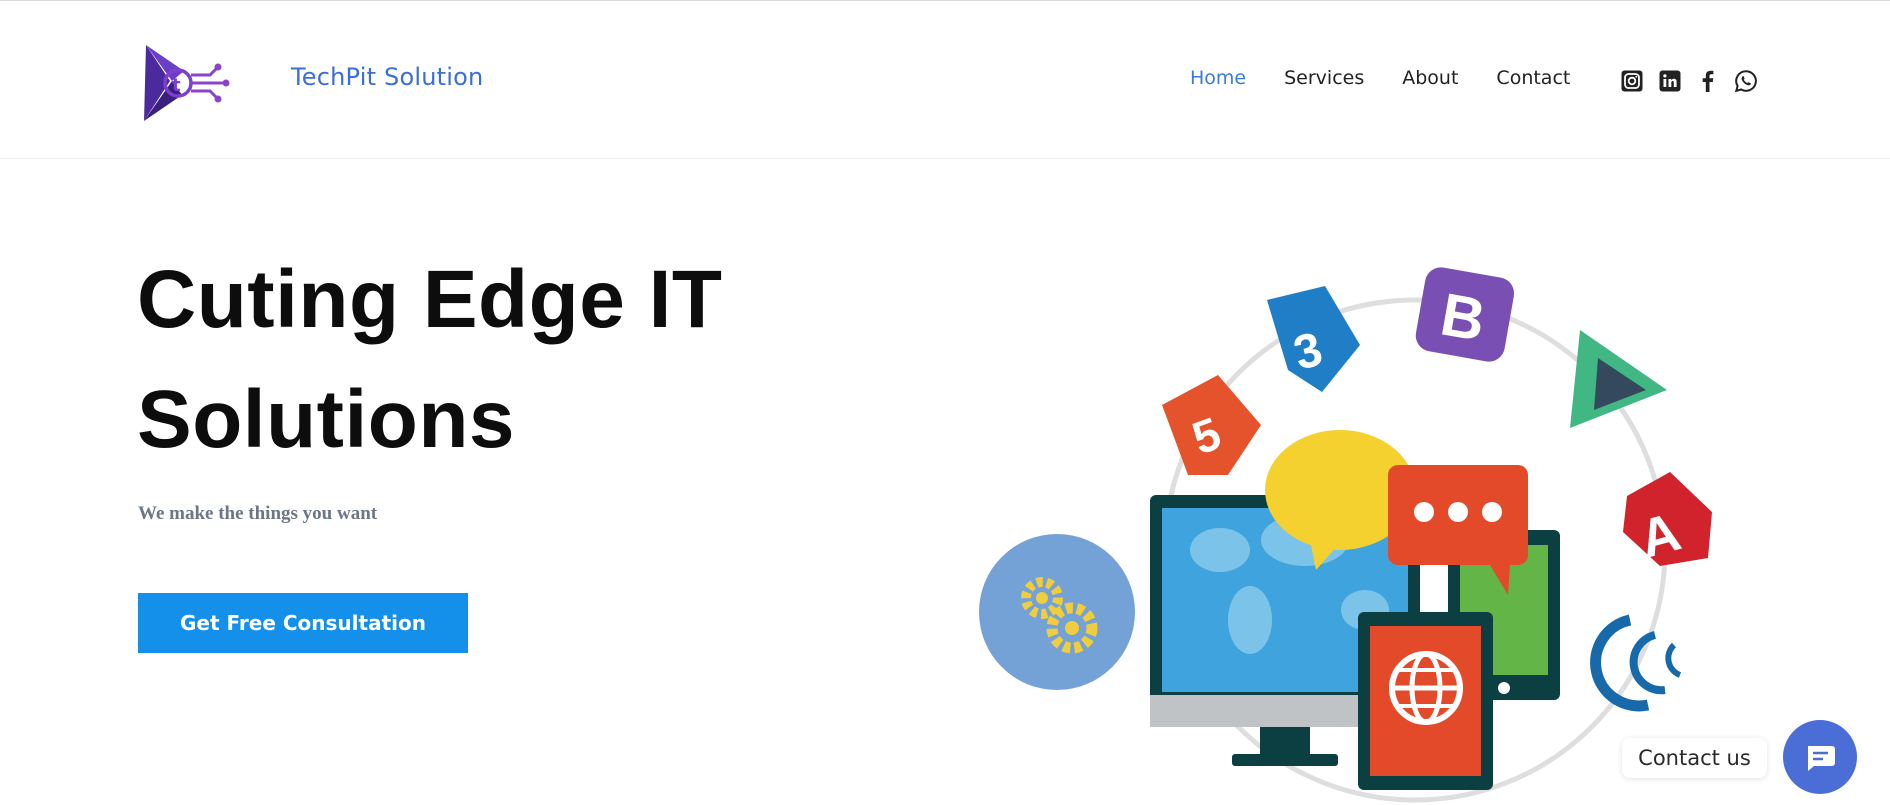  What do you see at coordinates (1218, 78) in the screenshot?
I see `nav-home: Home` at bounding box center [1218, 78].